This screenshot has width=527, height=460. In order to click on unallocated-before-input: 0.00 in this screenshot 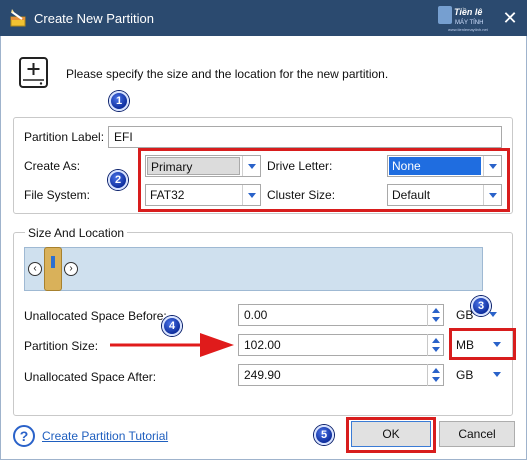, I will do `click(341, 315)`.